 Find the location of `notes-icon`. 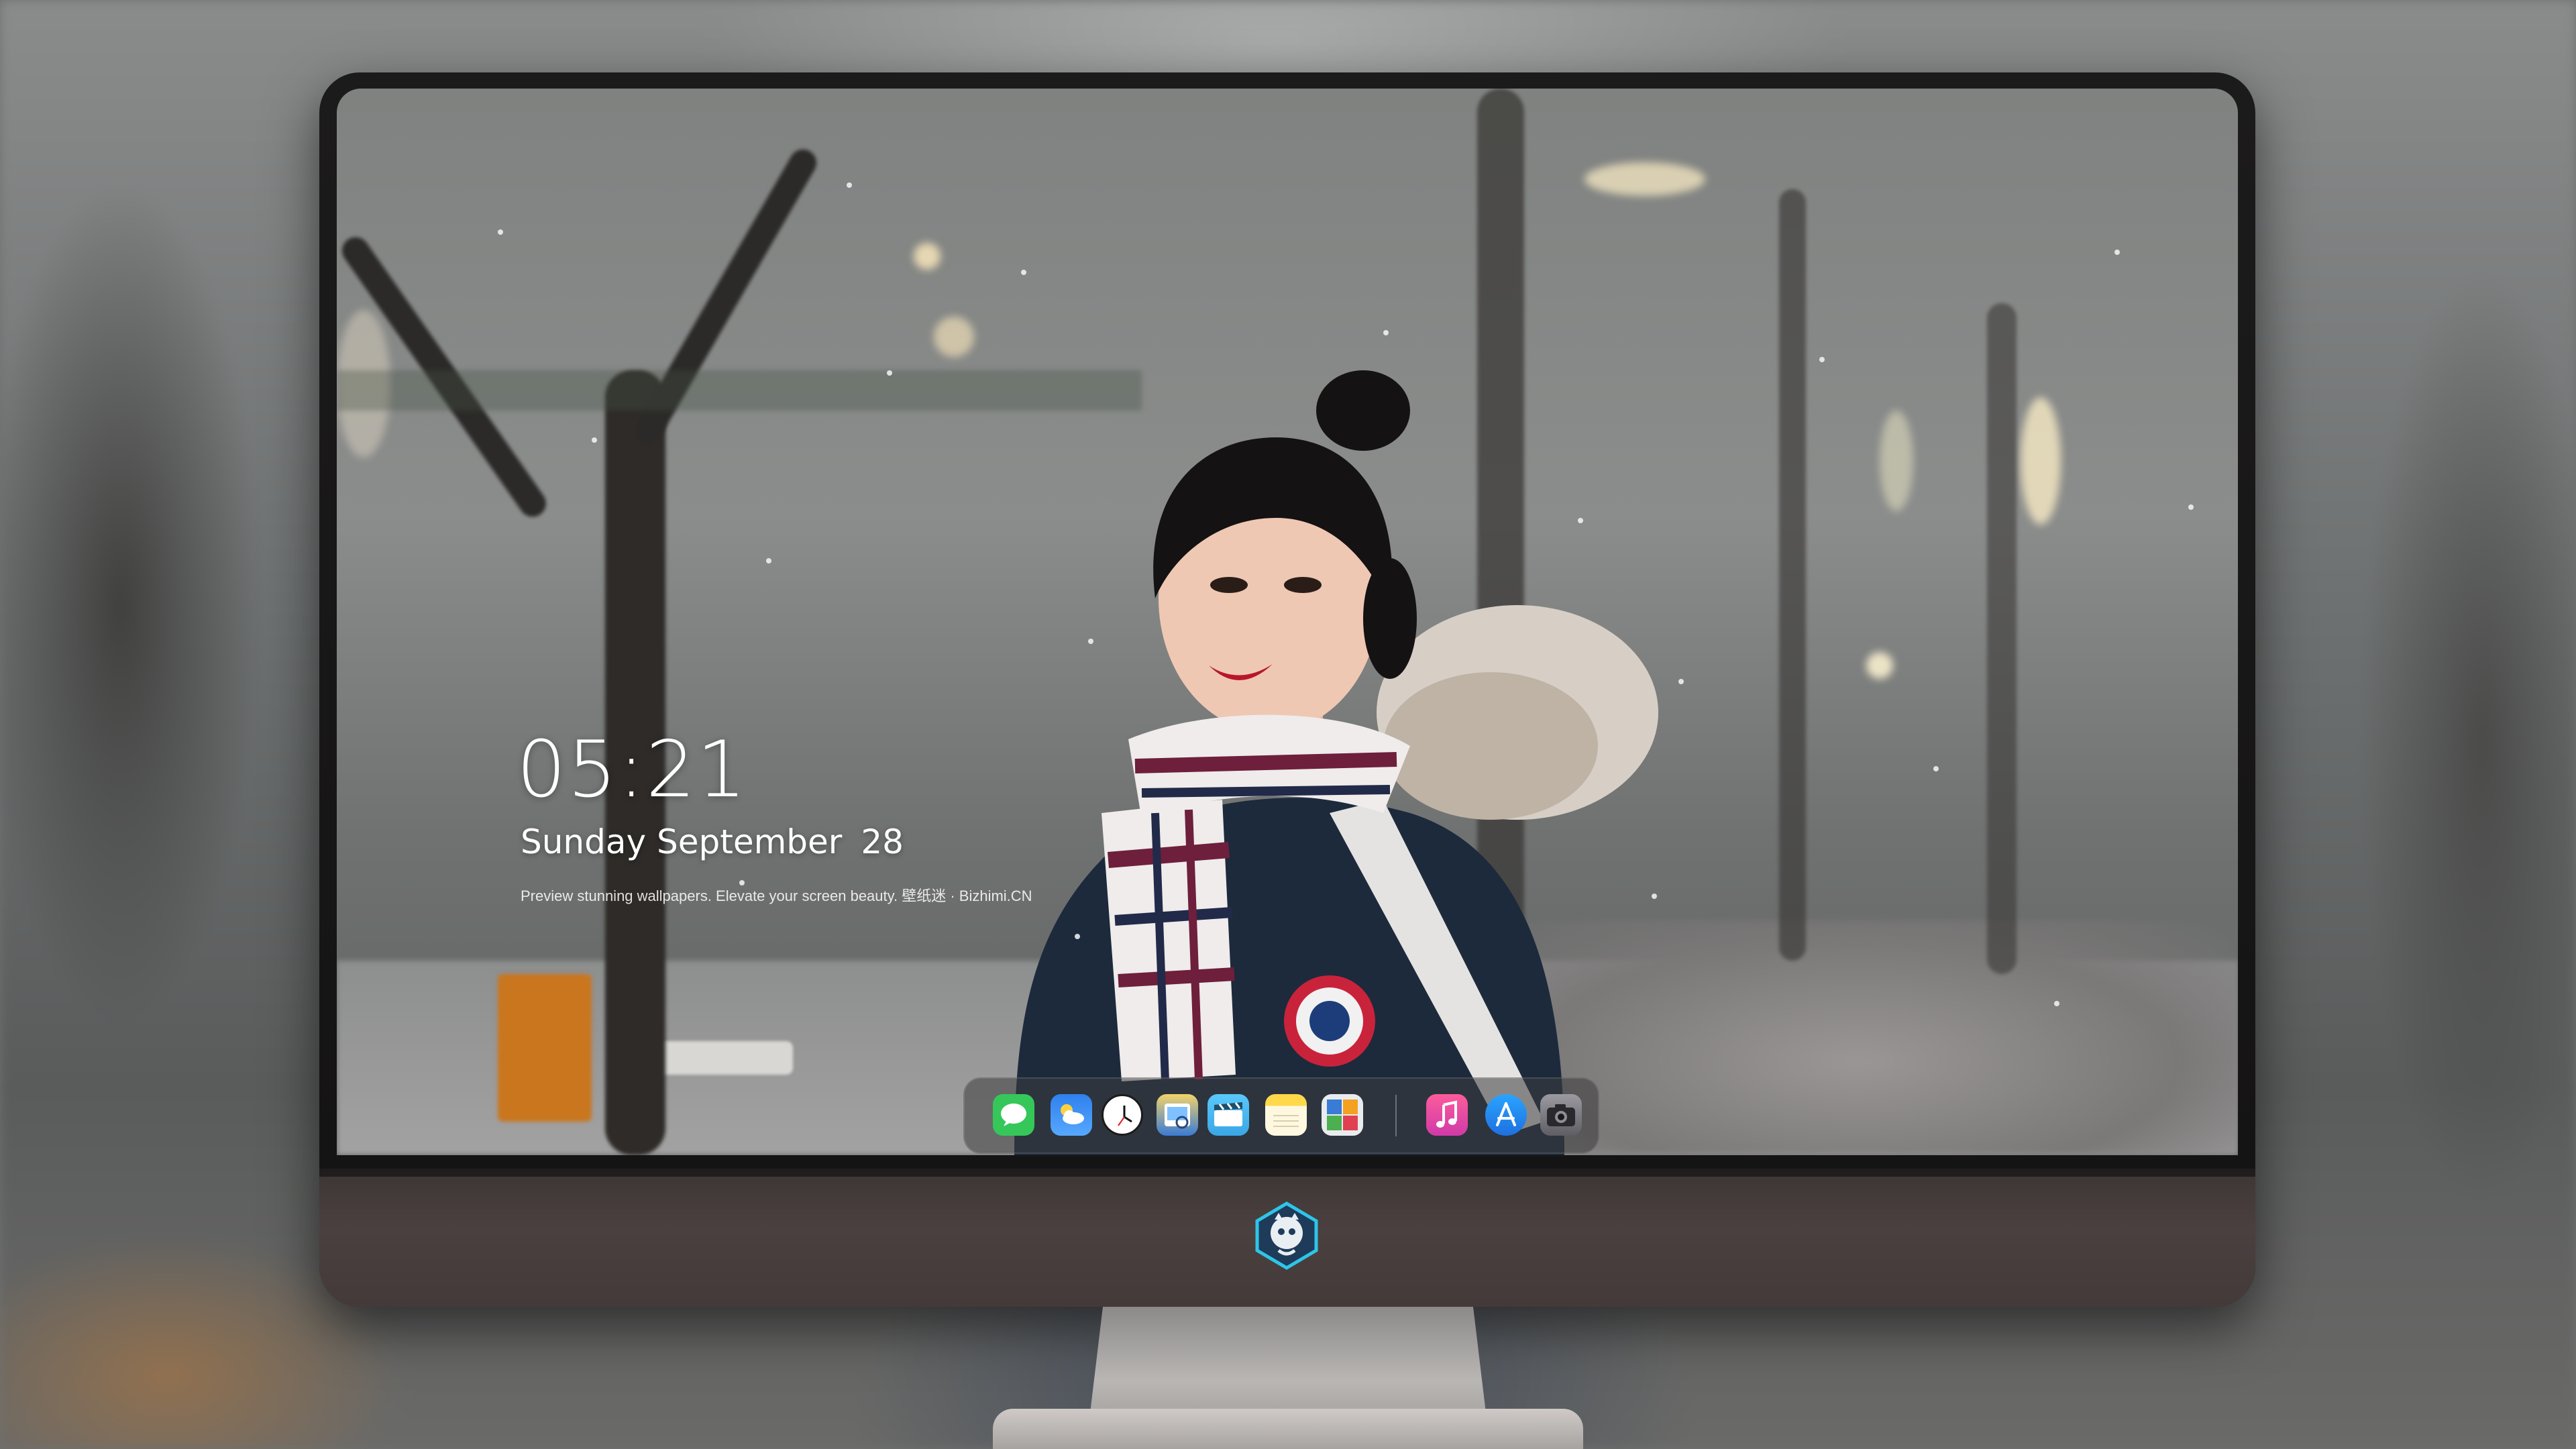

notes-icon is located at coordinates (1286, 1115).